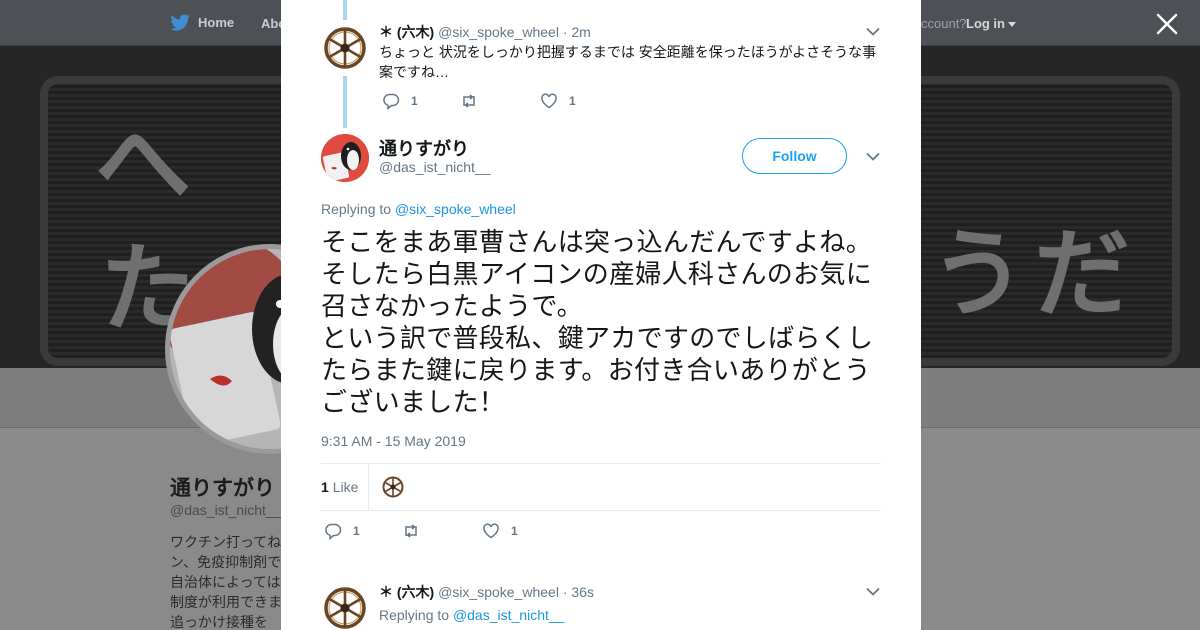 The width and height of the screenshot is (1200, 630). Describe the element at coordinates (578, 592) in the screenshot. I see `tweet-time: · 36s` at that location.